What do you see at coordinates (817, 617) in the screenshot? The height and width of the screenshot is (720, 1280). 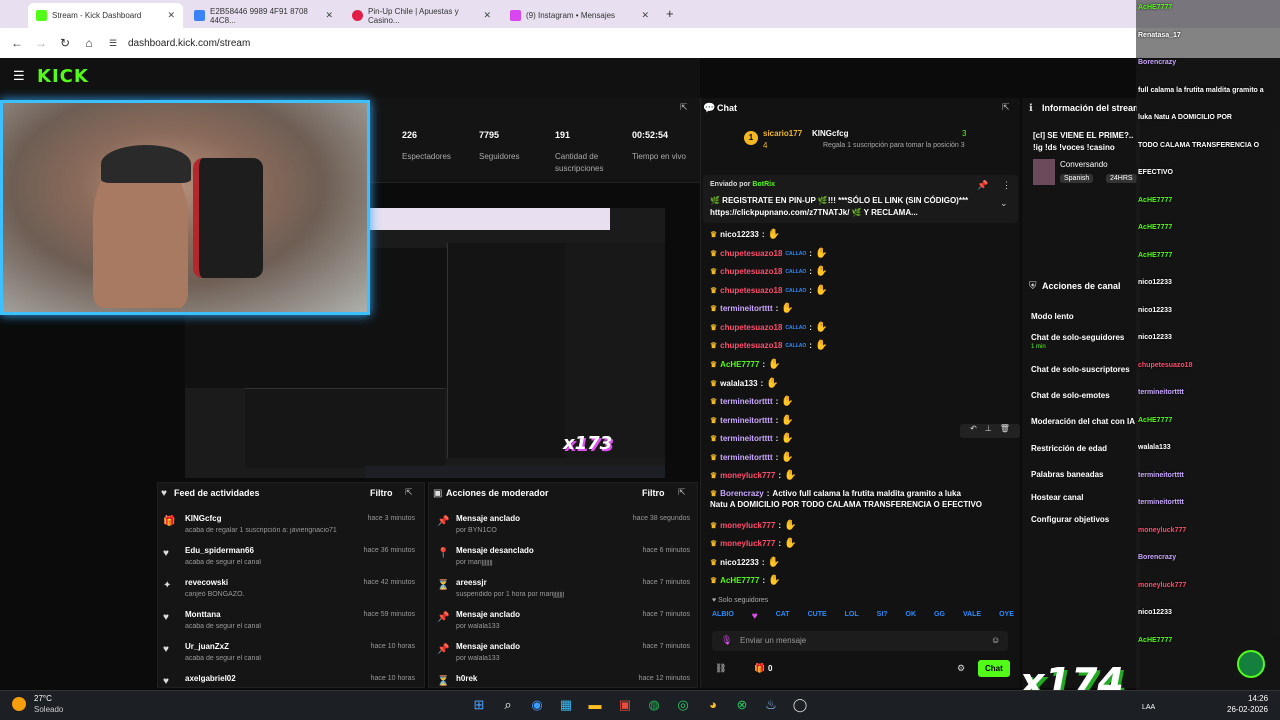 I see `emote: CUTE` at bounding box center [817, 617].